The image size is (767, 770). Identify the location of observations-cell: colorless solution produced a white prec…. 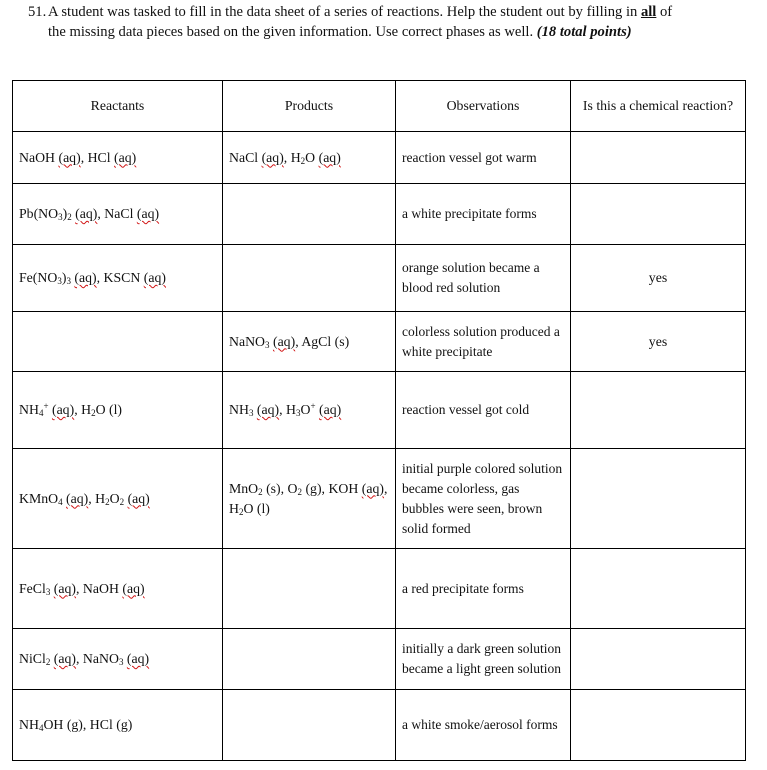
(483, 341).